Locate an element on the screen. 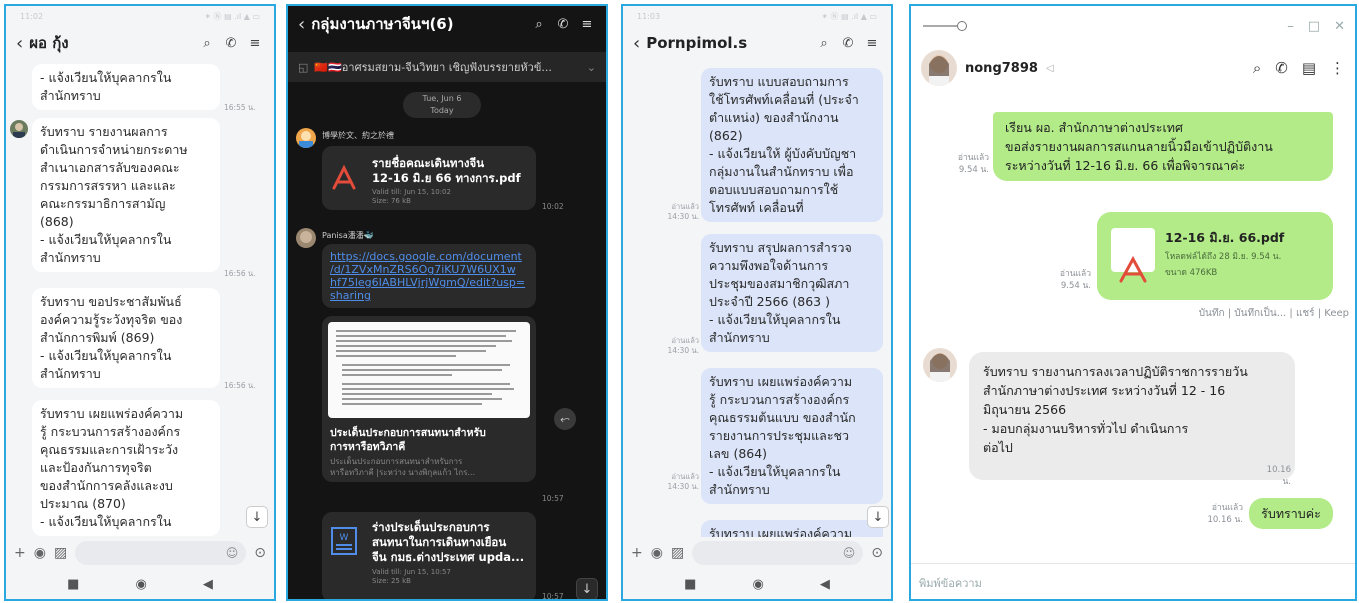  date-separator: Tue, Jun 6 Today is located at coordinates (442, 105).